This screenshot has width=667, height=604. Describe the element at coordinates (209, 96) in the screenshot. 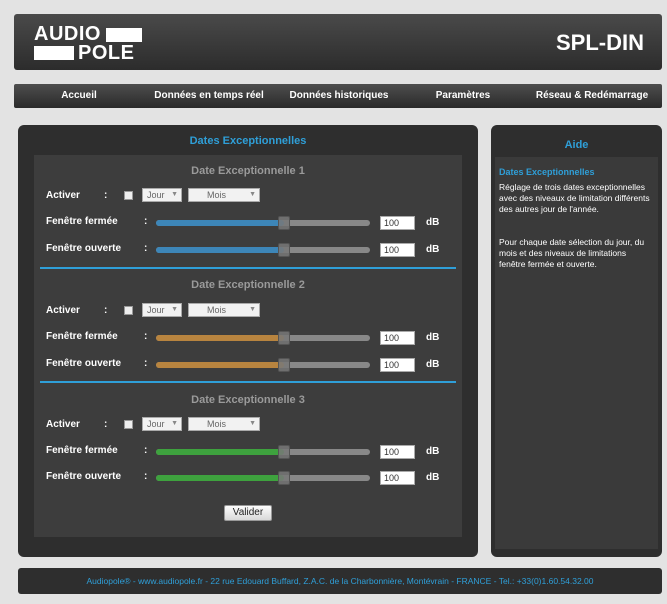

I see `nav-donnees-temps-reel: Données en temps réel` at that location.